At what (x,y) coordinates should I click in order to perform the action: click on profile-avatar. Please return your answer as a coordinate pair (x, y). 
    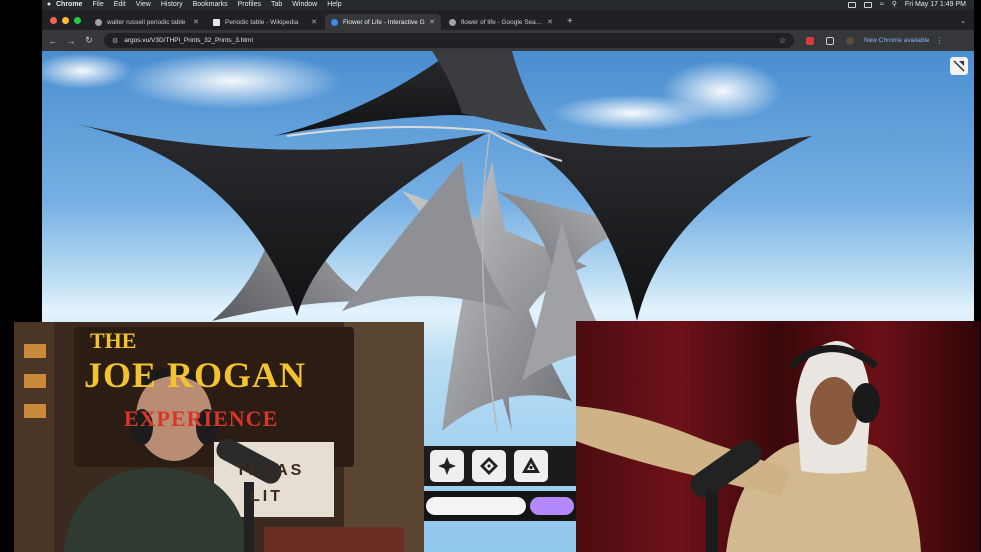
    Looking at the image, I should click on (850, 40).